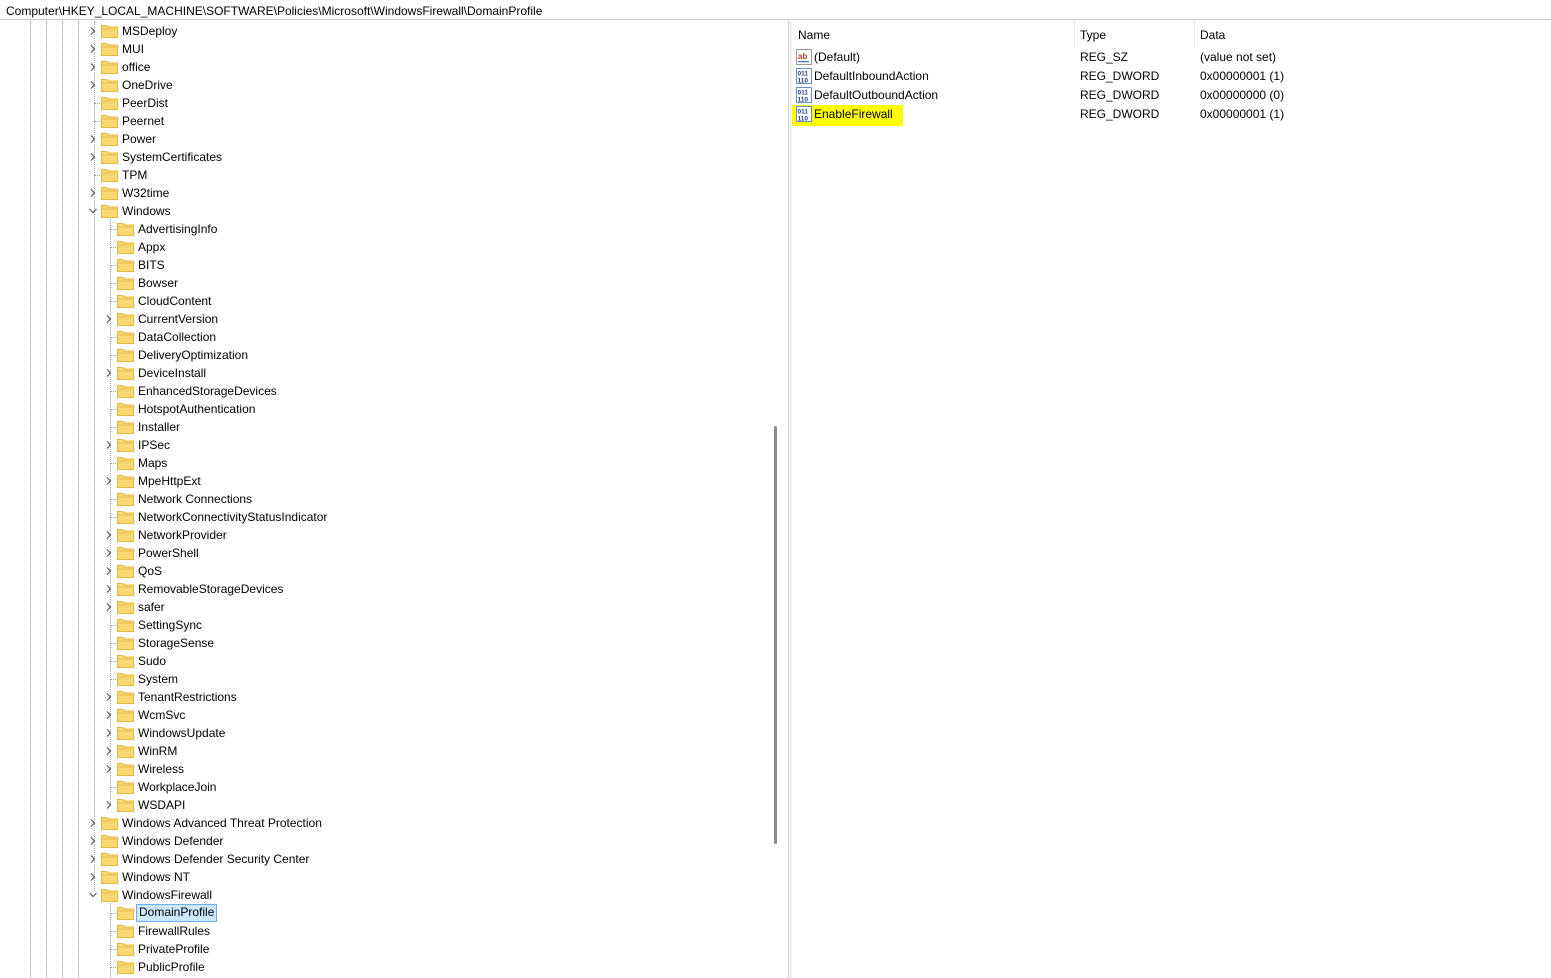  Describe the element at coordinates (380, 175) in the screenshot. I see `tree-node: TPM` at that location.